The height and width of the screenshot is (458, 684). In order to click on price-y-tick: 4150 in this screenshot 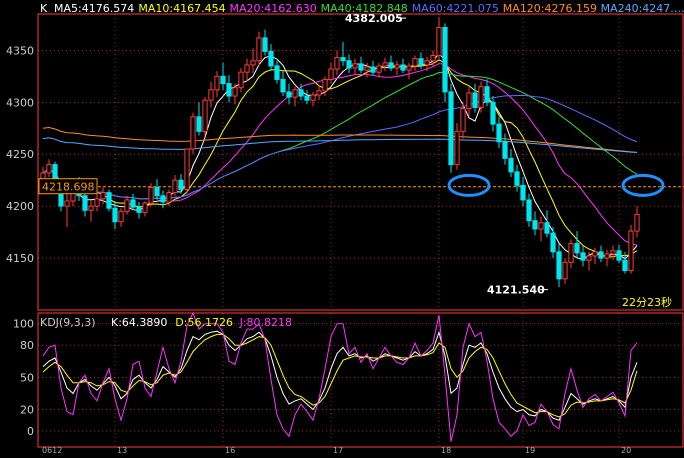, I will do `click(20, 258)`.